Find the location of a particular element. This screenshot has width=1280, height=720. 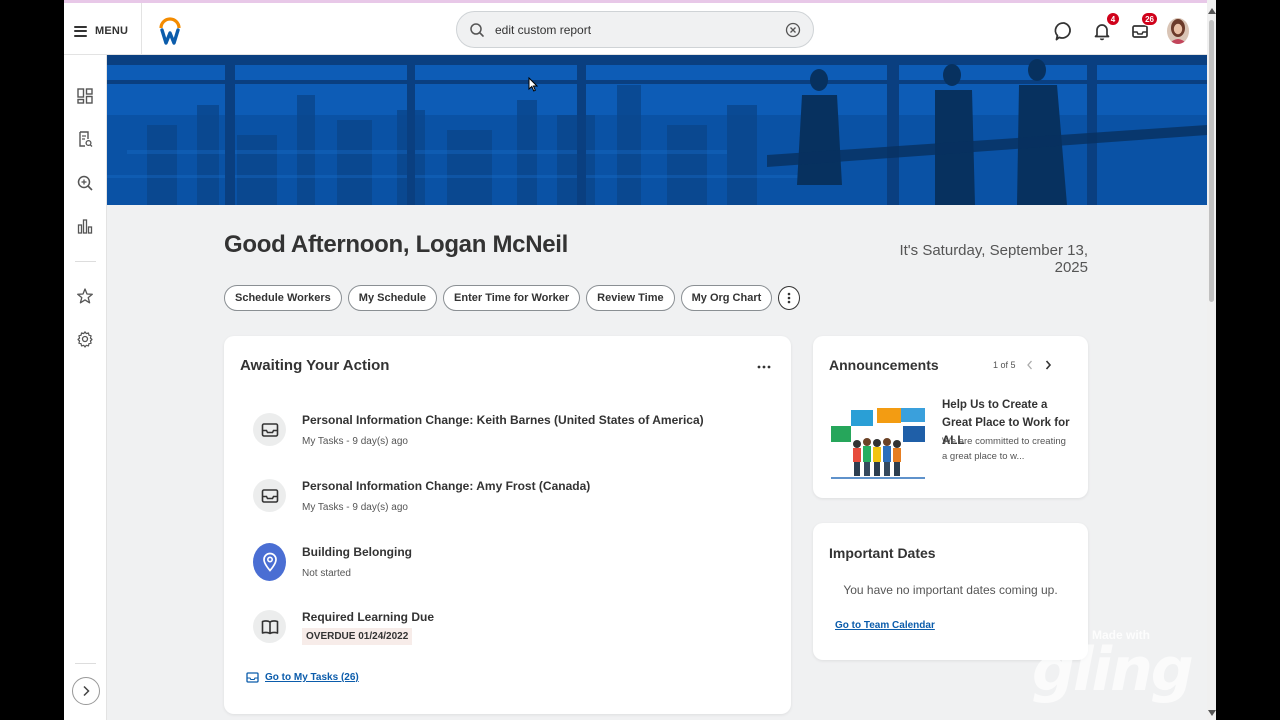

notifications-button: 4 is located at coordinates (1105, 27).